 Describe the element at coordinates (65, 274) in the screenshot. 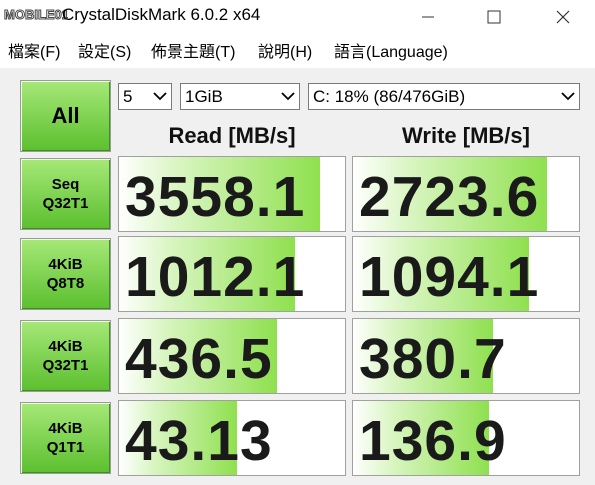

I see `4kib-q8t8-button: 4KiB Q8T8` at that location.